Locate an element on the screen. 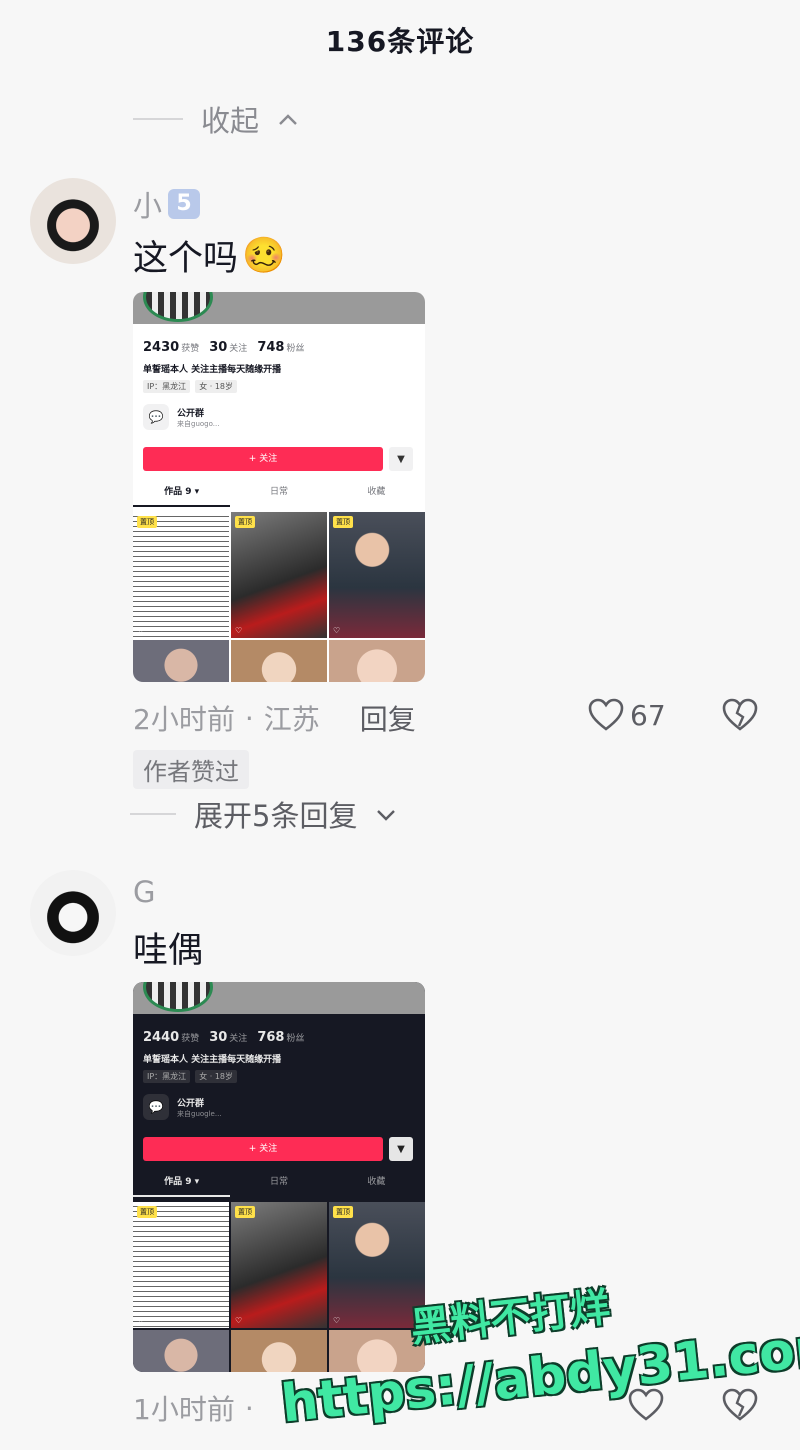 The width and height of the screenshot is (800, 1450). collapse-replies-button: 收起 is located at coordinates (215, 119).